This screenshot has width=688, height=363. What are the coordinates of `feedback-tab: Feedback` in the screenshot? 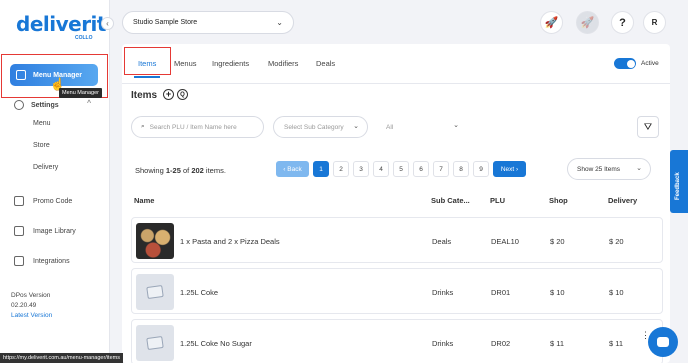 It's located at (679, 181).